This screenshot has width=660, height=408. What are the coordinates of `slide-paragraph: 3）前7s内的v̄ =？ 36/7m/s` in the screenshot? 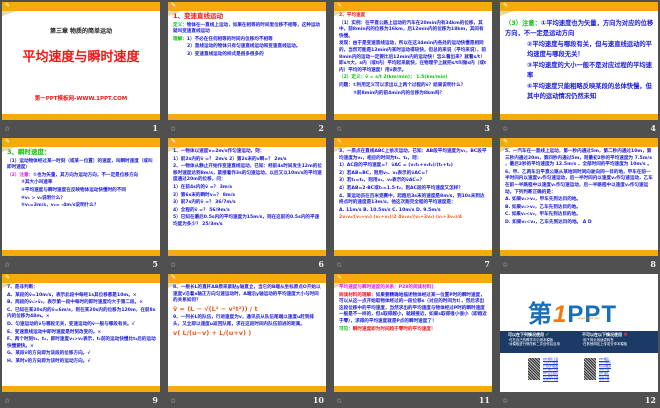 It's located at (247, 203).